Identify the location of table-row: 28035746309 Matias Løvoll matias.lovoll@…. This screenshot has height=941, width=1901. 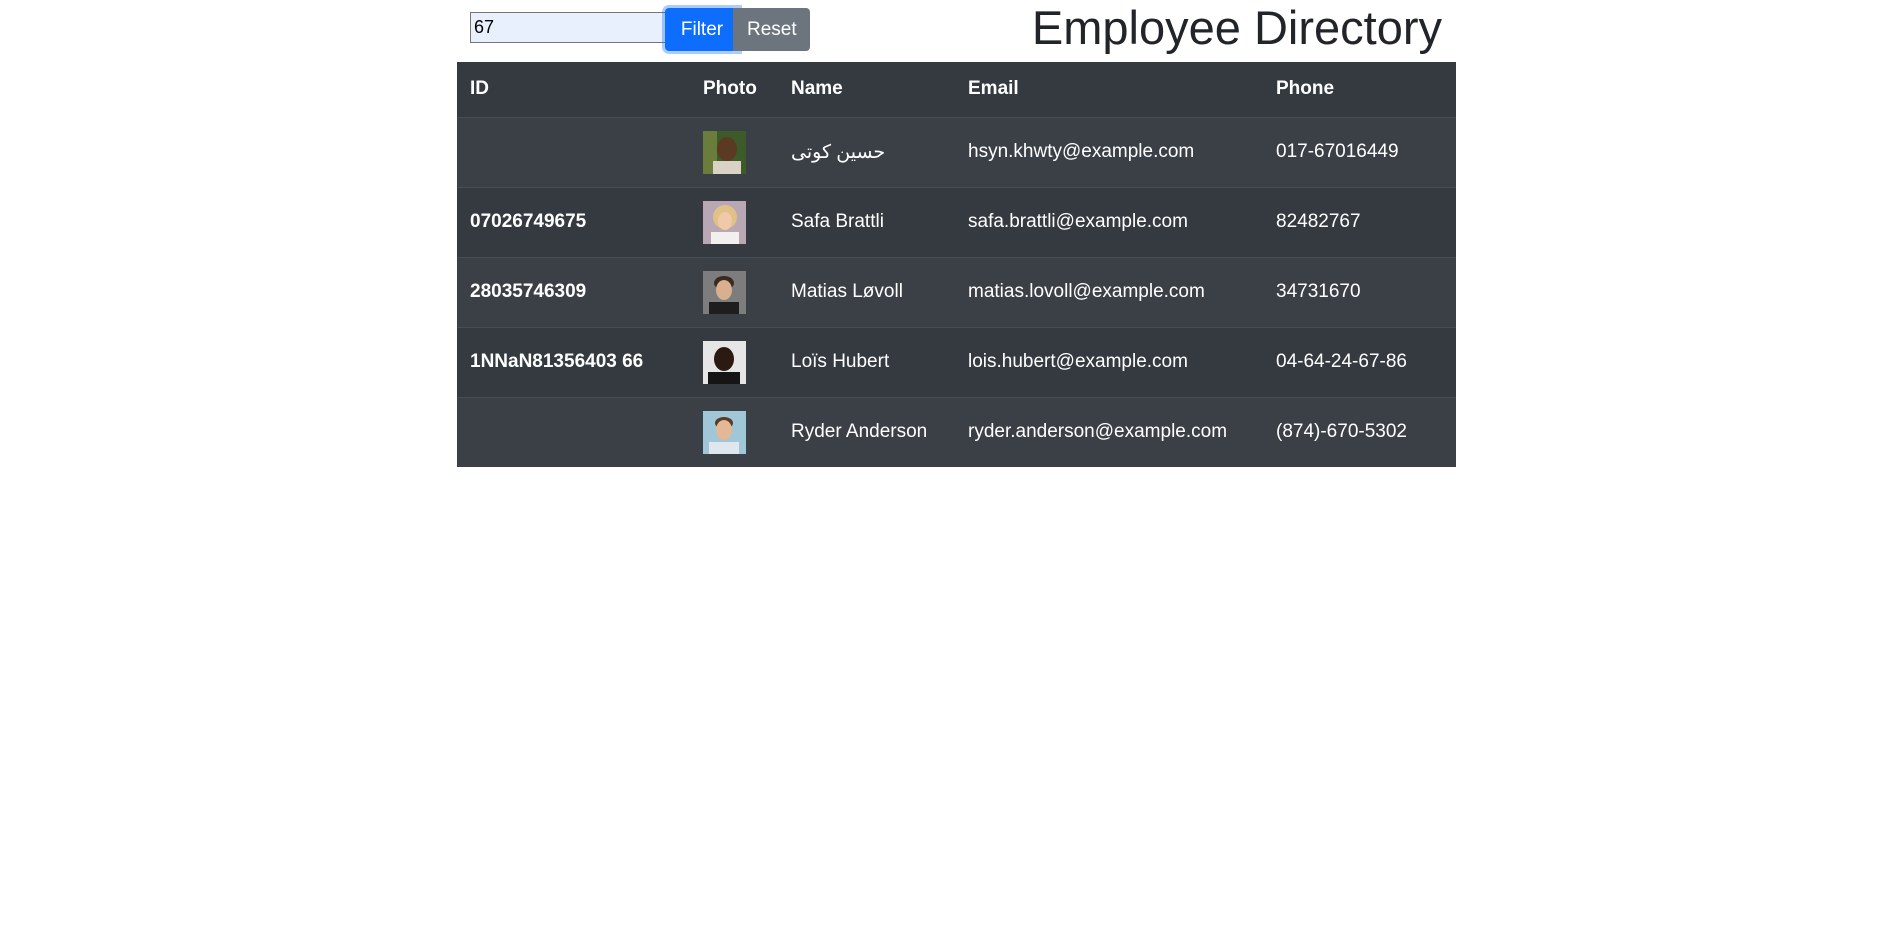
(956, 291).